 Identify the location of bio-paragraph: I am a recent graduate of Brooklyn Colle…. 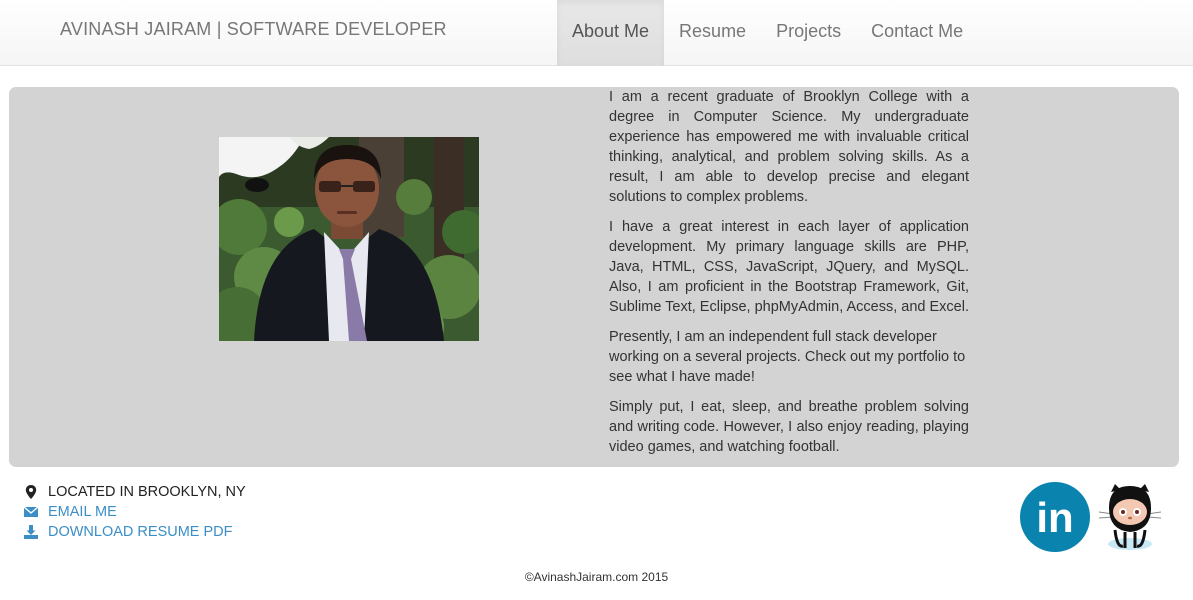
(789, 147).